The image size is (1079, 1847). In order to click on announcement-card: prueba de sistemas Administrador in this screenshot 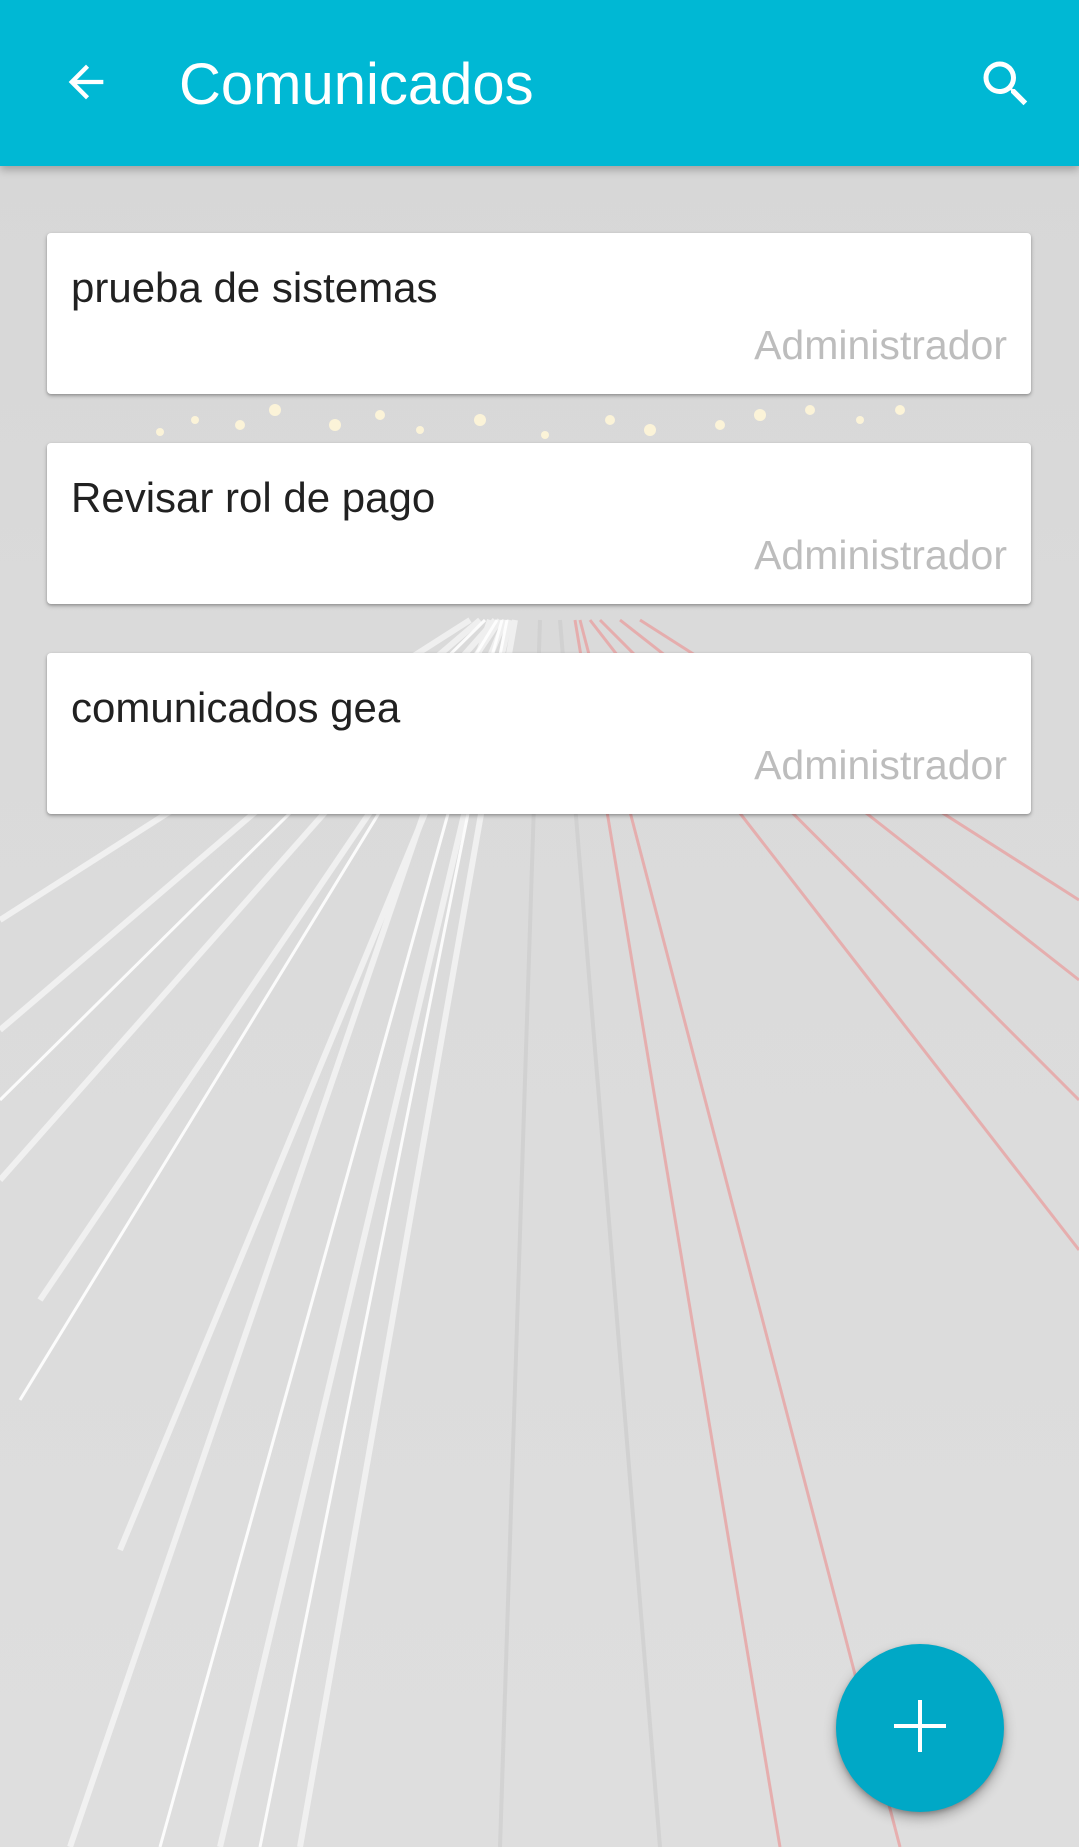, I will do `click(539, 313)`.